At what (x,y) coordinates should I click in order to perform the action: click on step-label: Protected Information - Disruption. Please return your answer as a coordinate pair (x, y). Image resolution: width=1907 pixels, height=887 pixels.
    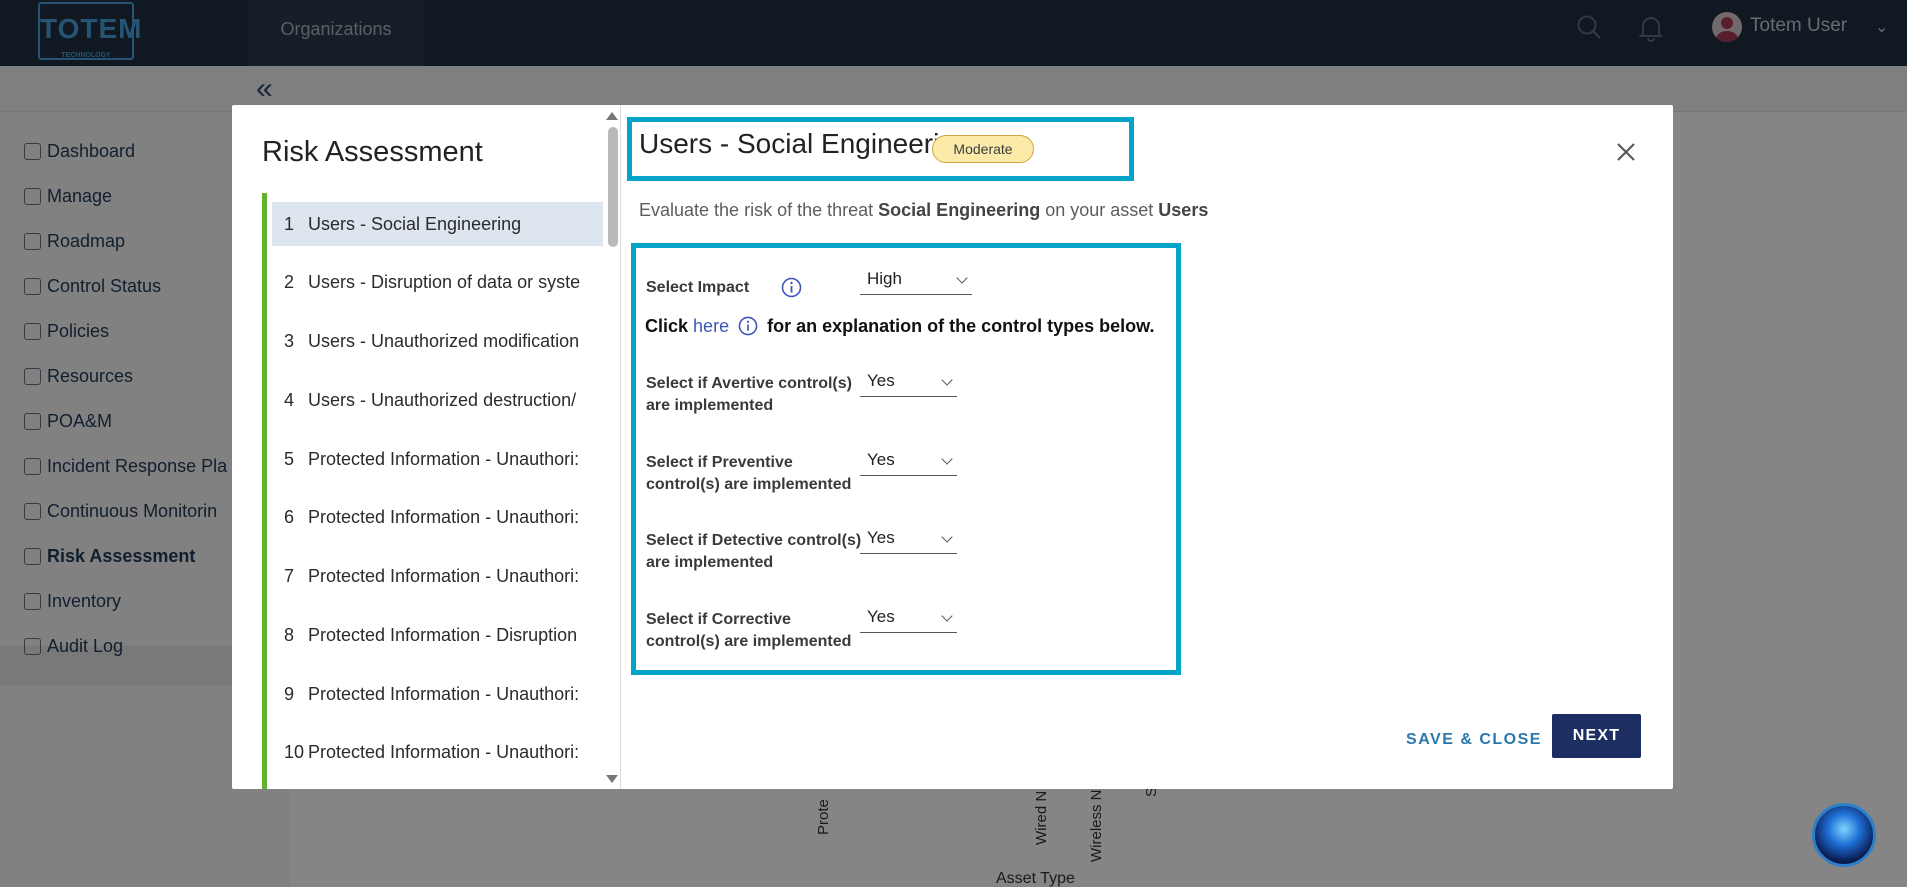
    Looking at the image, I should click on (443, 634).